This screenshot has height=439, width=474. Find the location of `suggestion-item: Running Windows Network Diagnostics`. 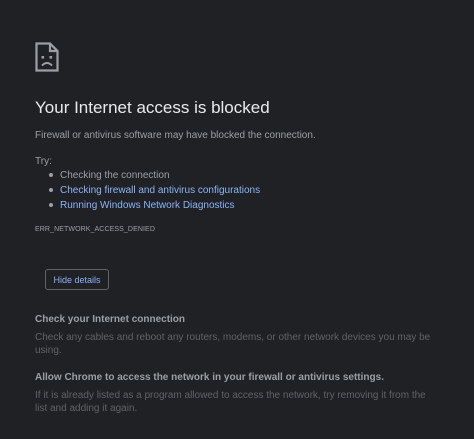

suggestion-item: Running Windows Network Diagnostics is located at coordinates (147, 205).